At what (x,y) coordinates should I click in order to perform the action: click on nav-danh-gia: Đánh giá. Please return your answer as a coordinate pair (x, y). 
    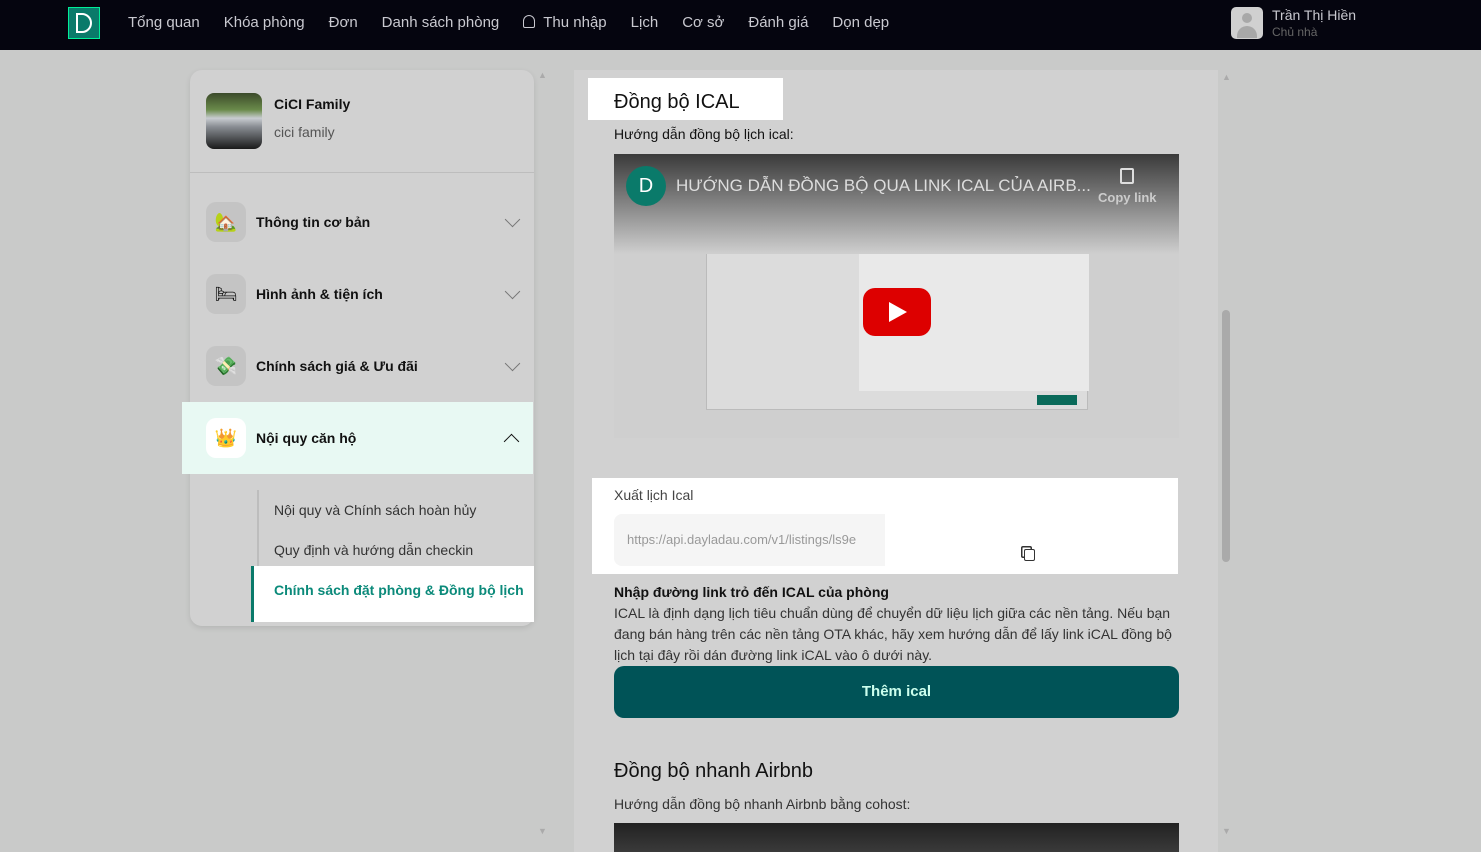
    Looking at the image, I should click on (778, 22).